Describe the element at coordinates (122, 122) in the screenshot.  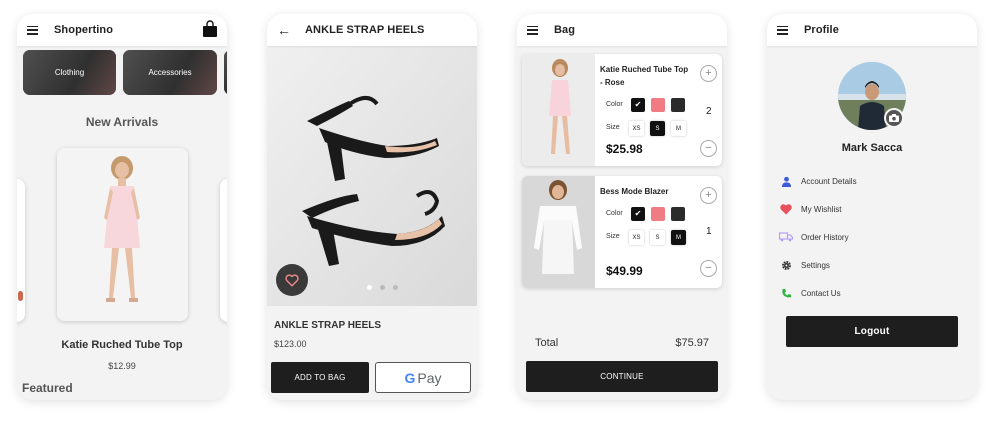
I see `section-title: New Arrivals` at that location.